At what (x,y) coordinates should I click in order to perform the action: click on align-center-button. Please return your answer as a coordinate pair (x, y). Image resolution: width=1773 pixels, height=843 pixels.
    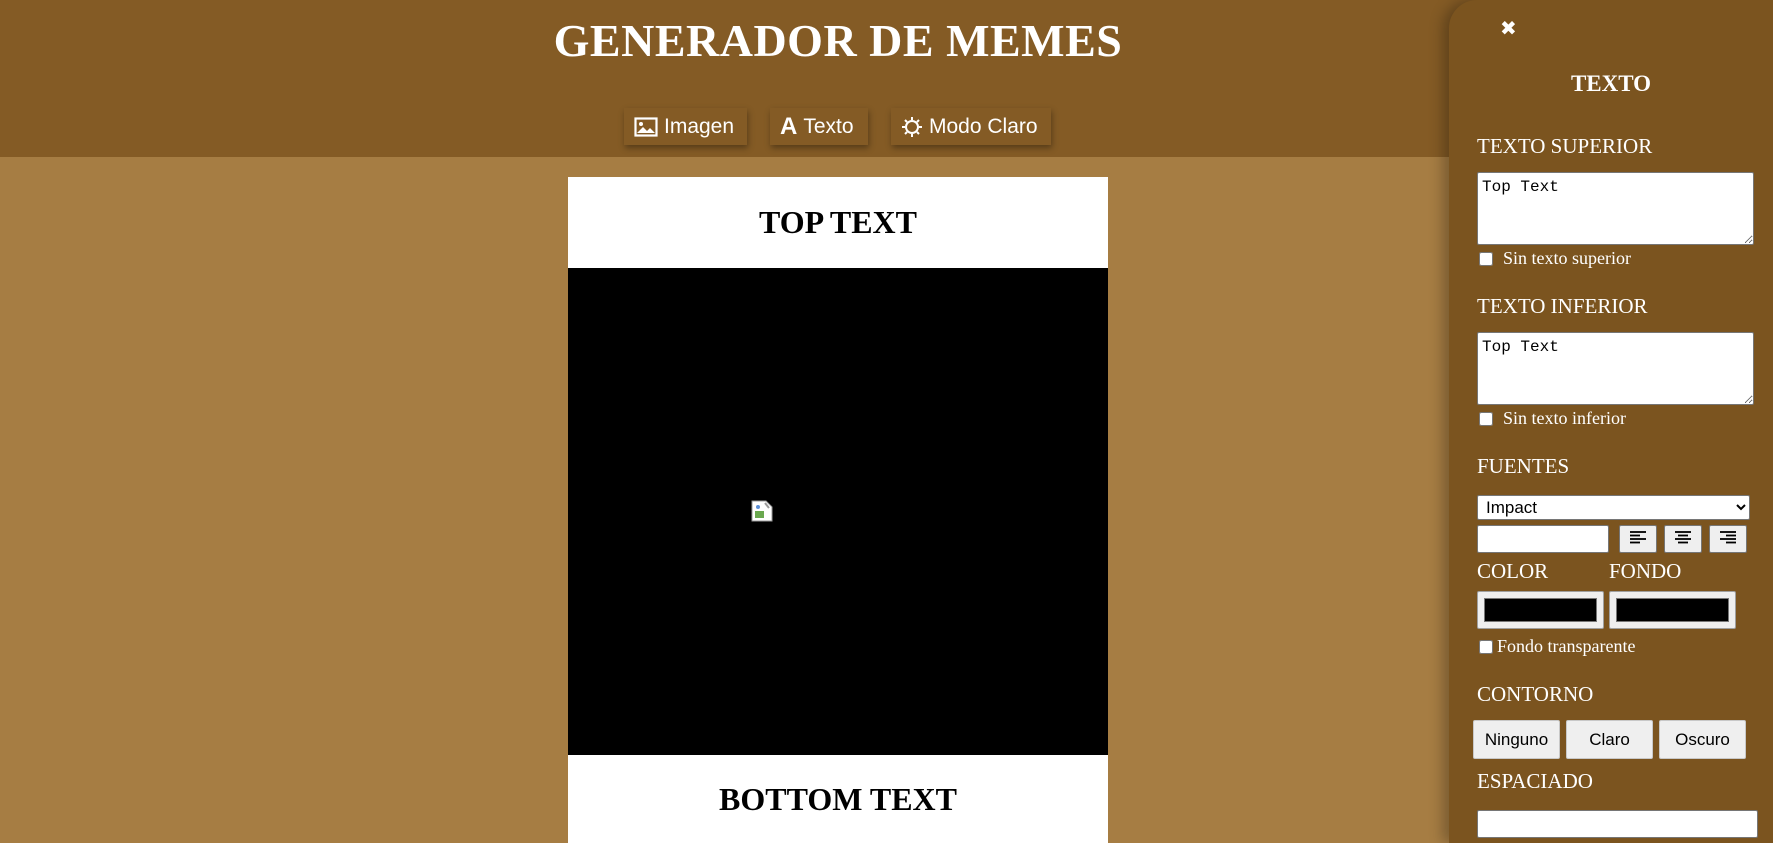
    Looking at the image, I should click on (1683, 539).